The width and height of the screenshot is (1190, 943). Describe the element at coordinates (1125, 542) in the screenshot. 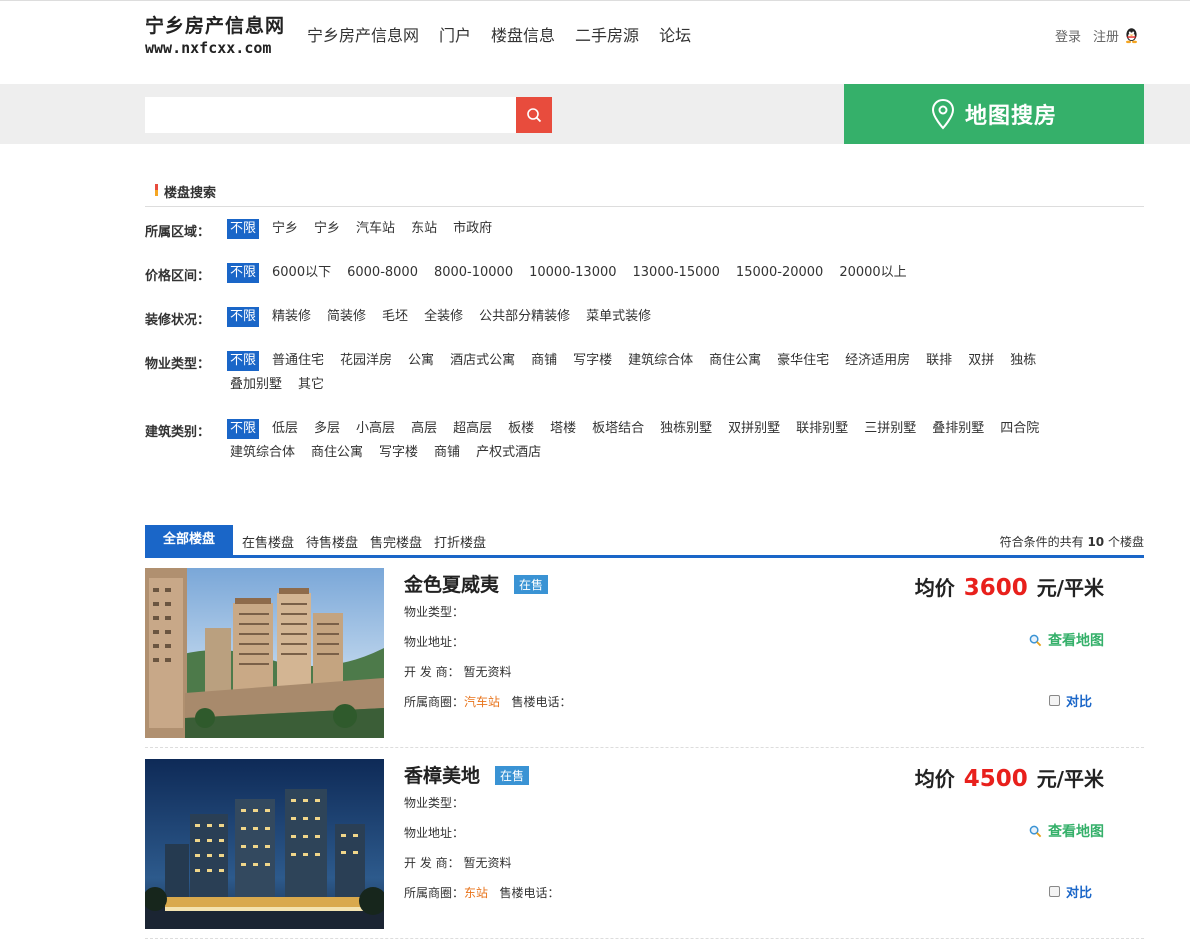

I see `count-suffix: 个楼盘` at that location.